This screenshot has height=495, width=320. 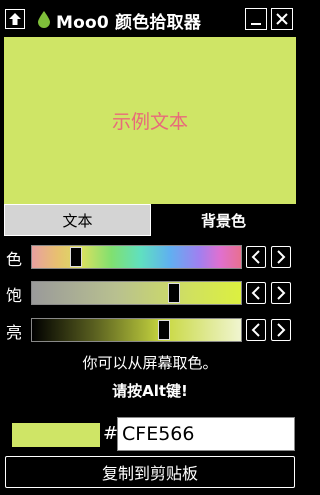 I want to click on brightness-row: 亮, so click(x=150, y=330).